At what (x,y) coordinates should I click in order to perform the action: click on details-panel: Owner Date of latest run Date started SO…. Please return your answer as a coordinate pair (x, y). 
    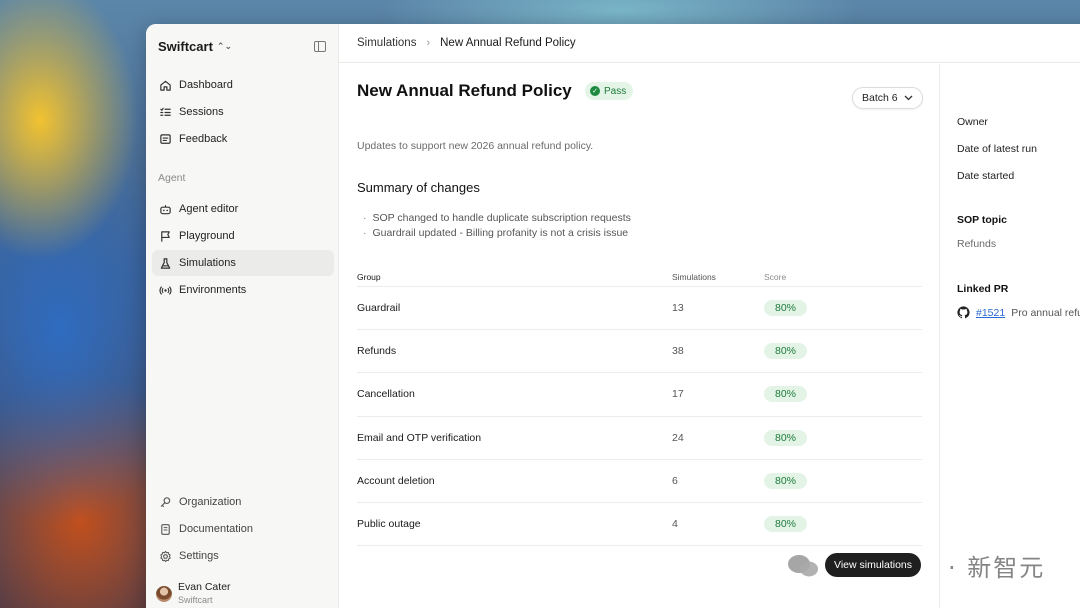
    Looking at the image, I should click on (1010, 336).